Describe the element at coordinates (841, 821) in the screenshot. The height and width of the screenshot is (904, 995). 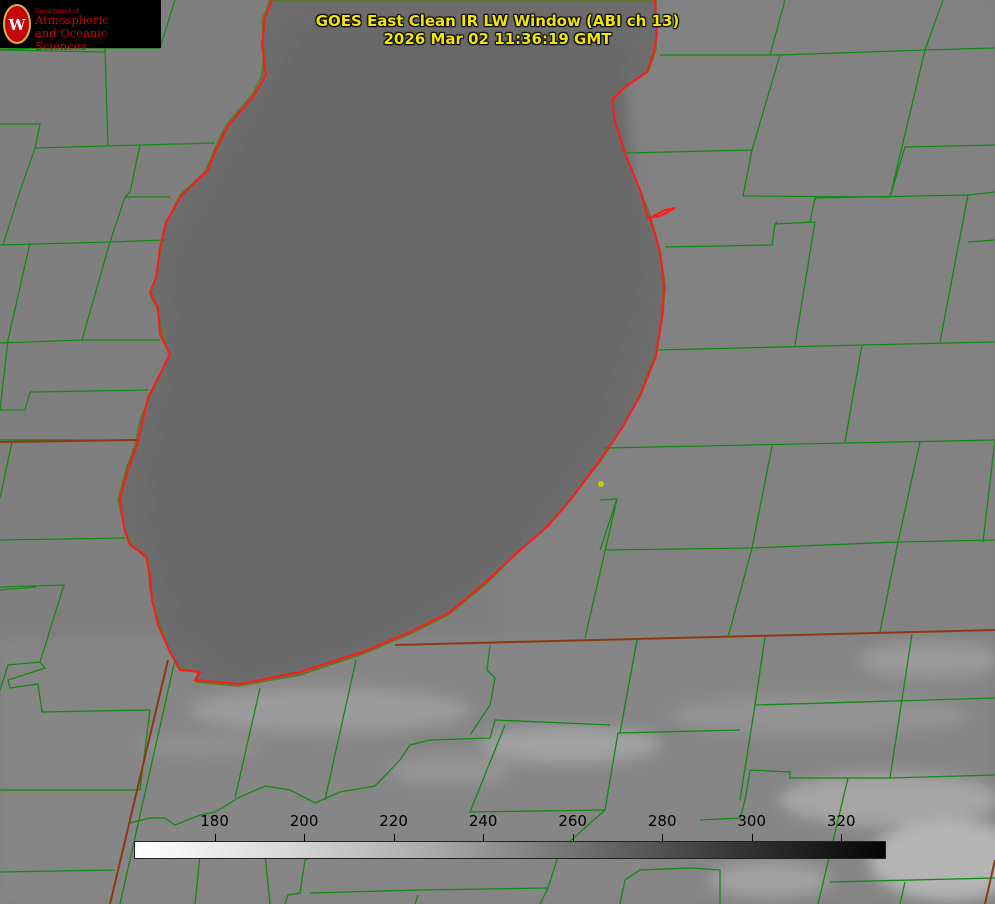
I see `colorbar-tick-label: 320` at that location.